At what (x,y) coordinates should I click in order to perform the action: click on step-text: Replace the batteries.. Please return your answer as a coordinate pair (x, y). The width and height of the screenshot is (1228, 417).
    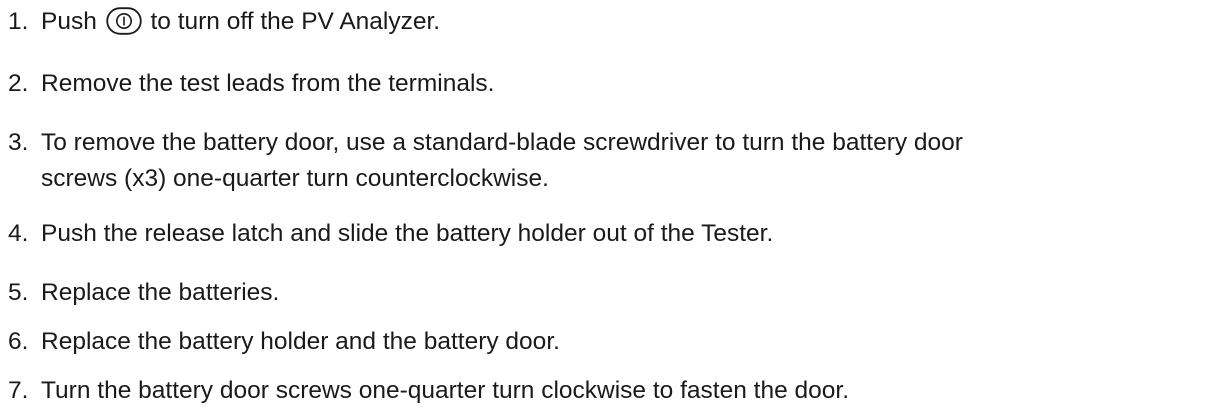
    Looking at the image, I should click on (160, 292).